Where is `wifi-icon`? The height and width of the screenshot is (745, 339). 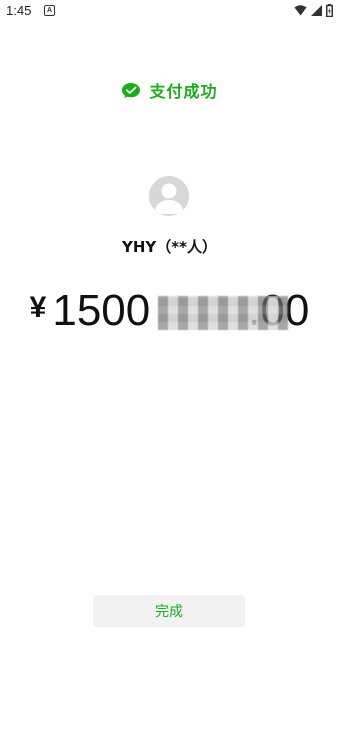 wifi-icon is located at coordinates (300, 9).